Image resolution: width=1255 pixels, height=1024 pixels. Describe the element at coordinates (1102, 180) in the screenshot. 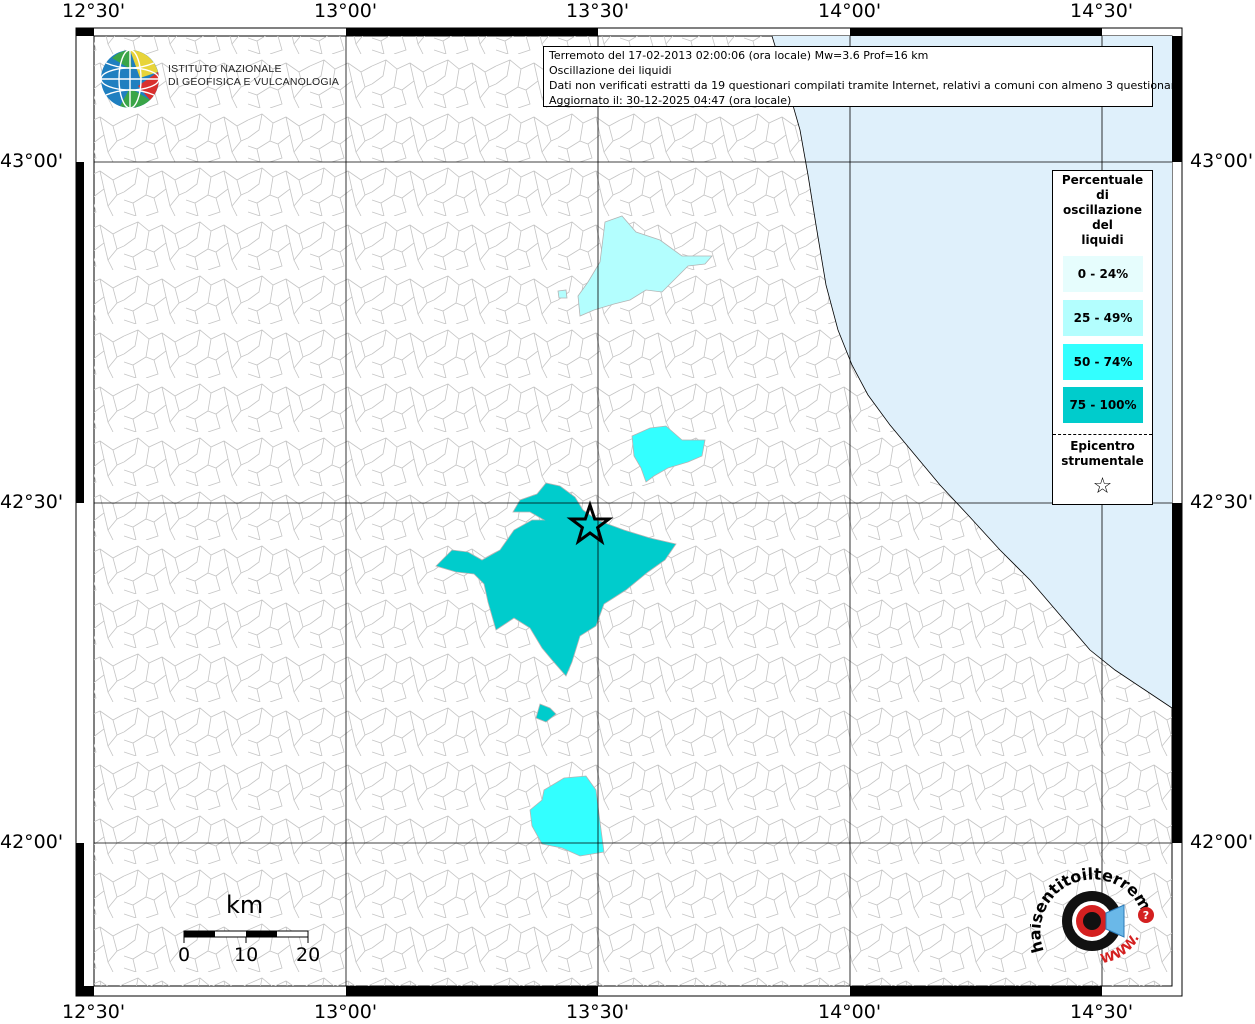

I see `legend-title-line: Percentuale` at that location.